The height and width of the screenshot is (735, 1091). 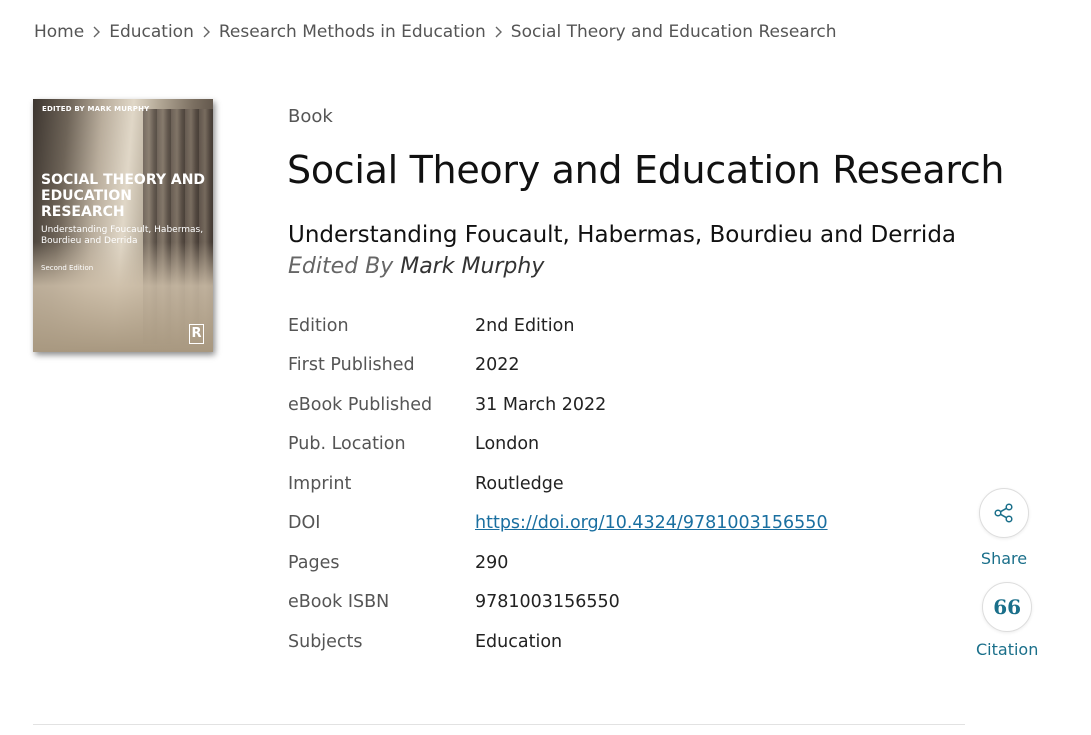 What do you see at coordinates (519, 641) in the screenshot?
I see `metadata-value: Education` at bounding box center [519, 641].